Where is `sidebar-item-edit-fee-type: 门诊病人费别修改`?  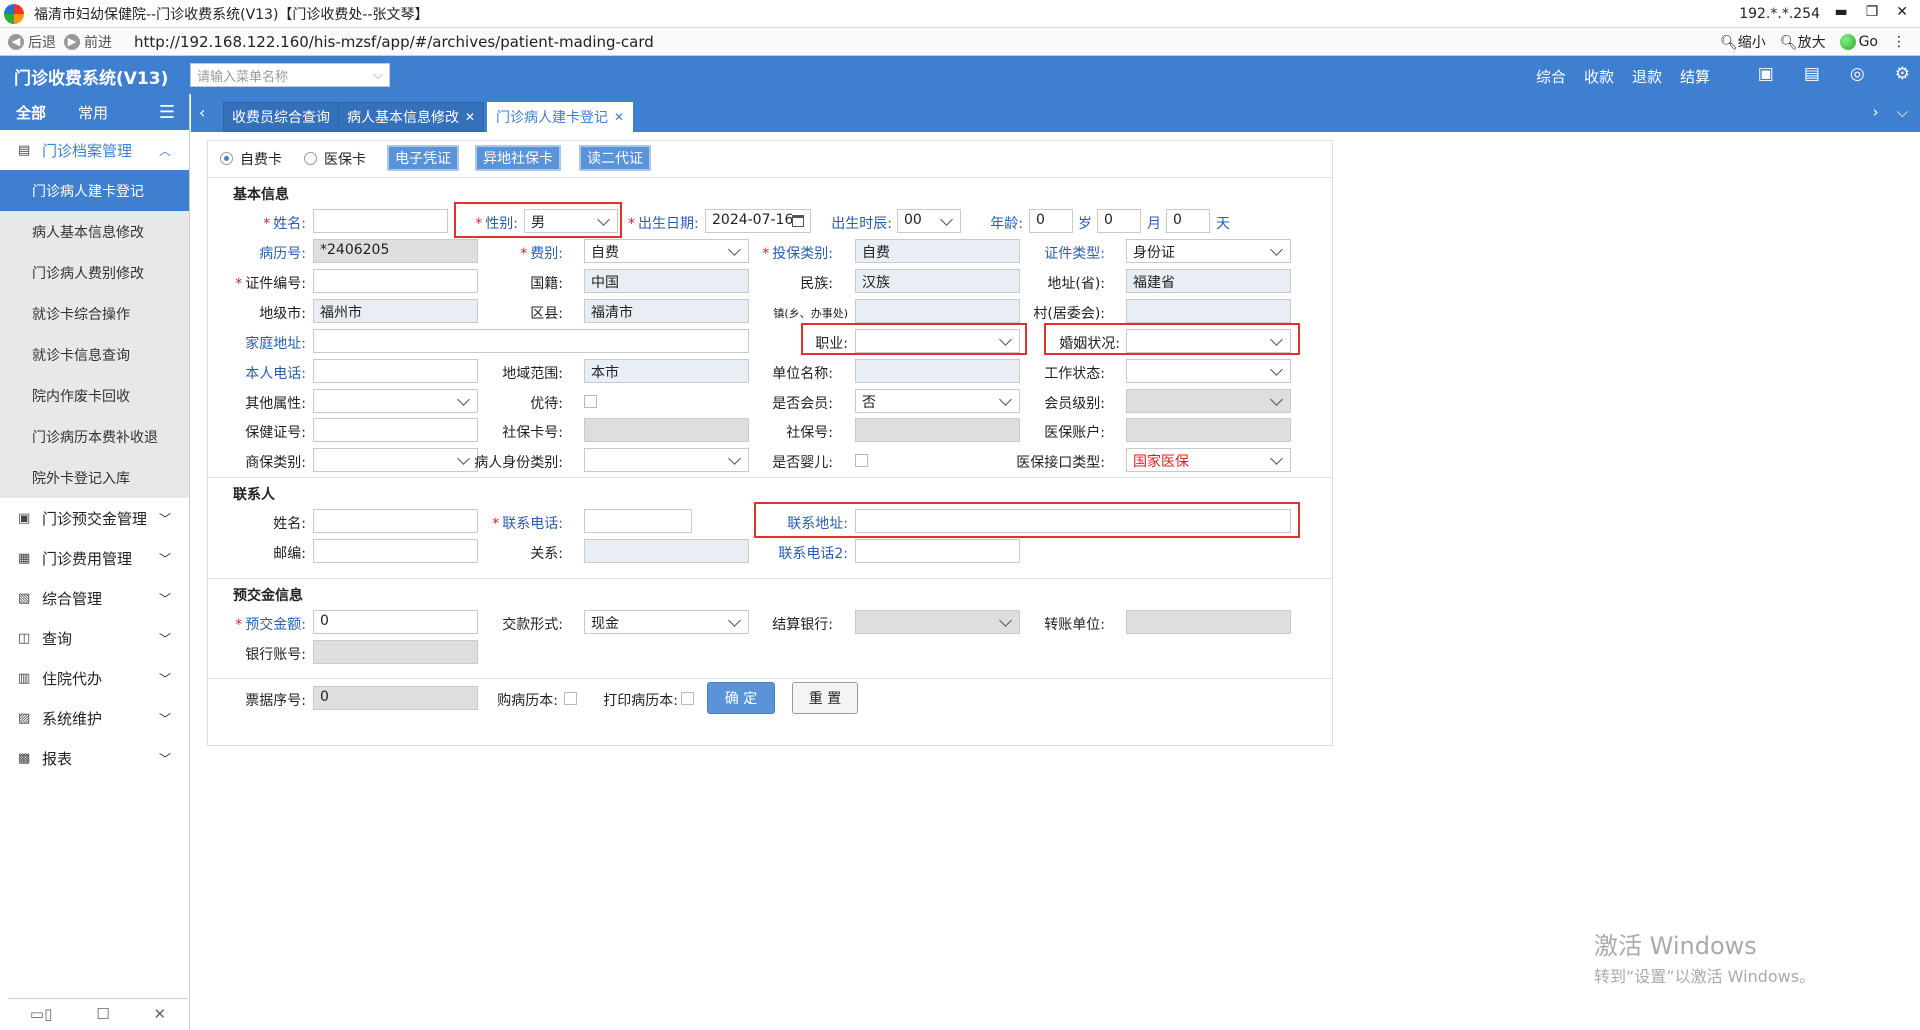
sidebar-item-edit-fee-type: 门诊病人费别修改 is located at coordinates (94, 272).